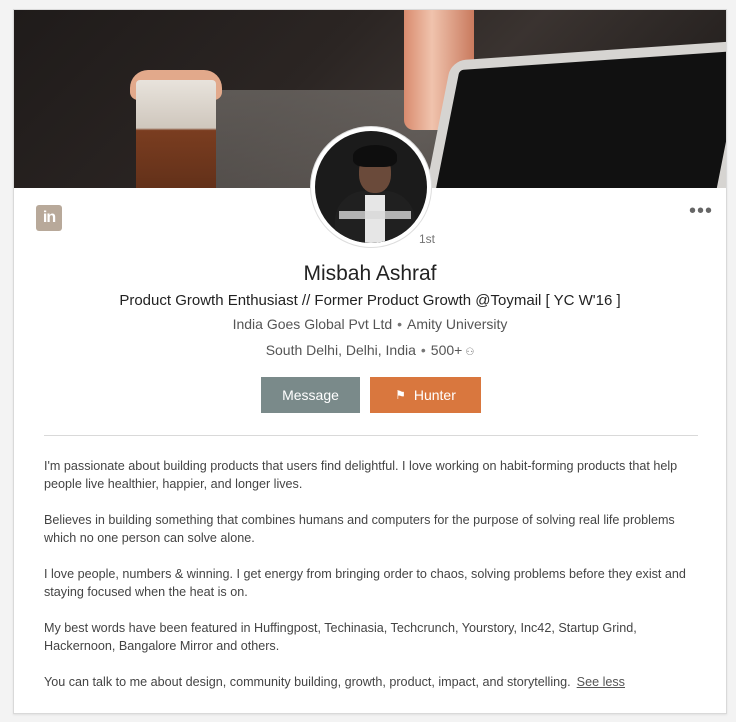  Describe the element at coordinates (457, 324) in the screenshot. I see `school-link: Amity University` at that location.